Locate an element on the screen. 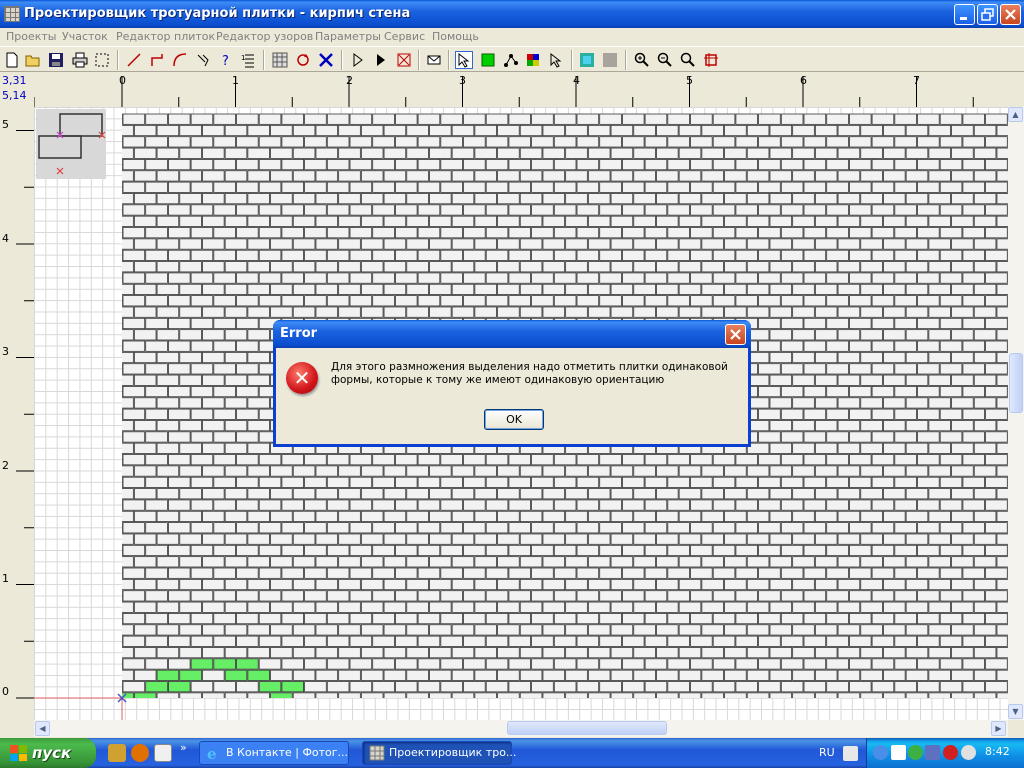 Image resolution: width=1024 pixels, height=768 pixels. edit-shape-button is located at coordinates (203, 60).